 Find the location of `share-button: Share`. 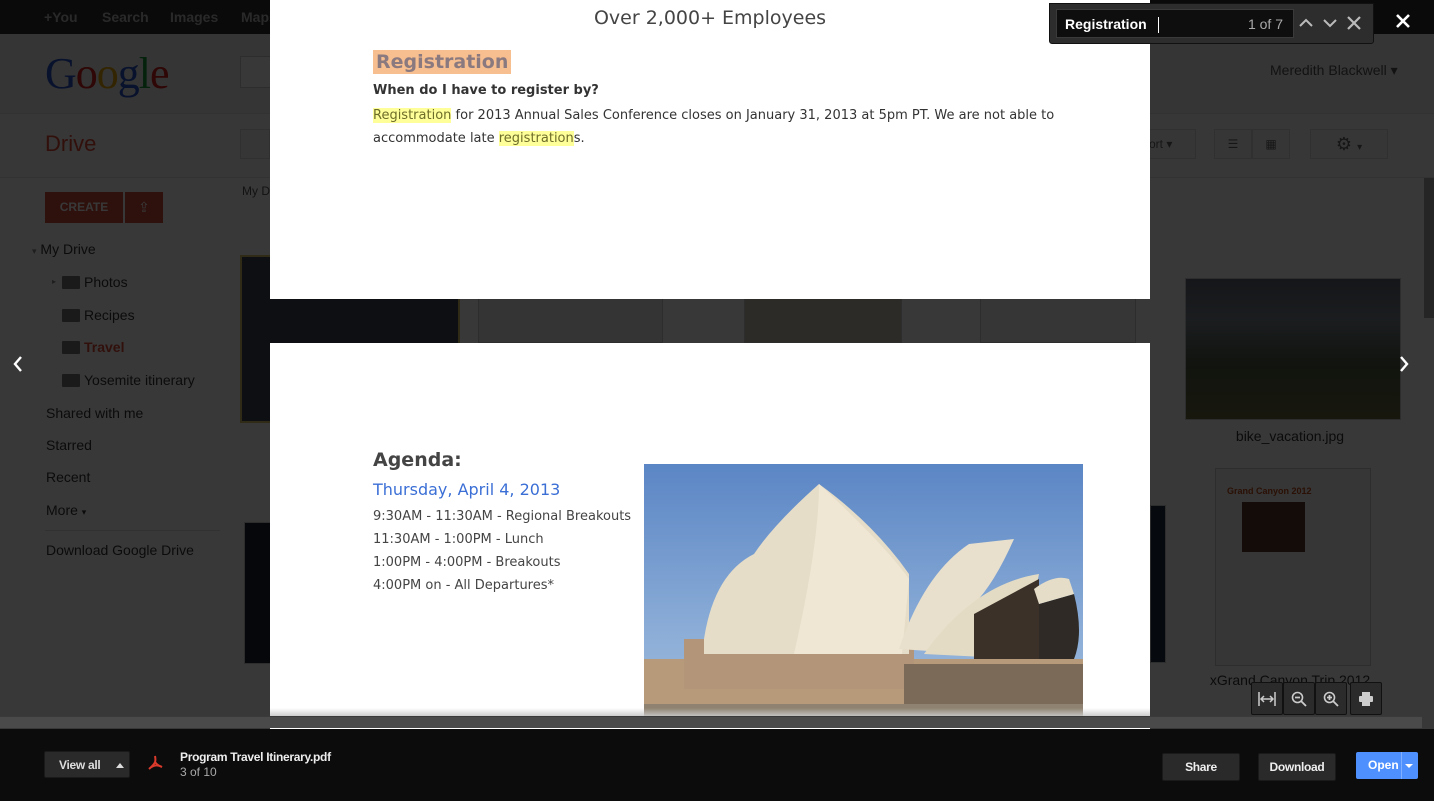

share-button: Share is located at coordinates (1201, 767).